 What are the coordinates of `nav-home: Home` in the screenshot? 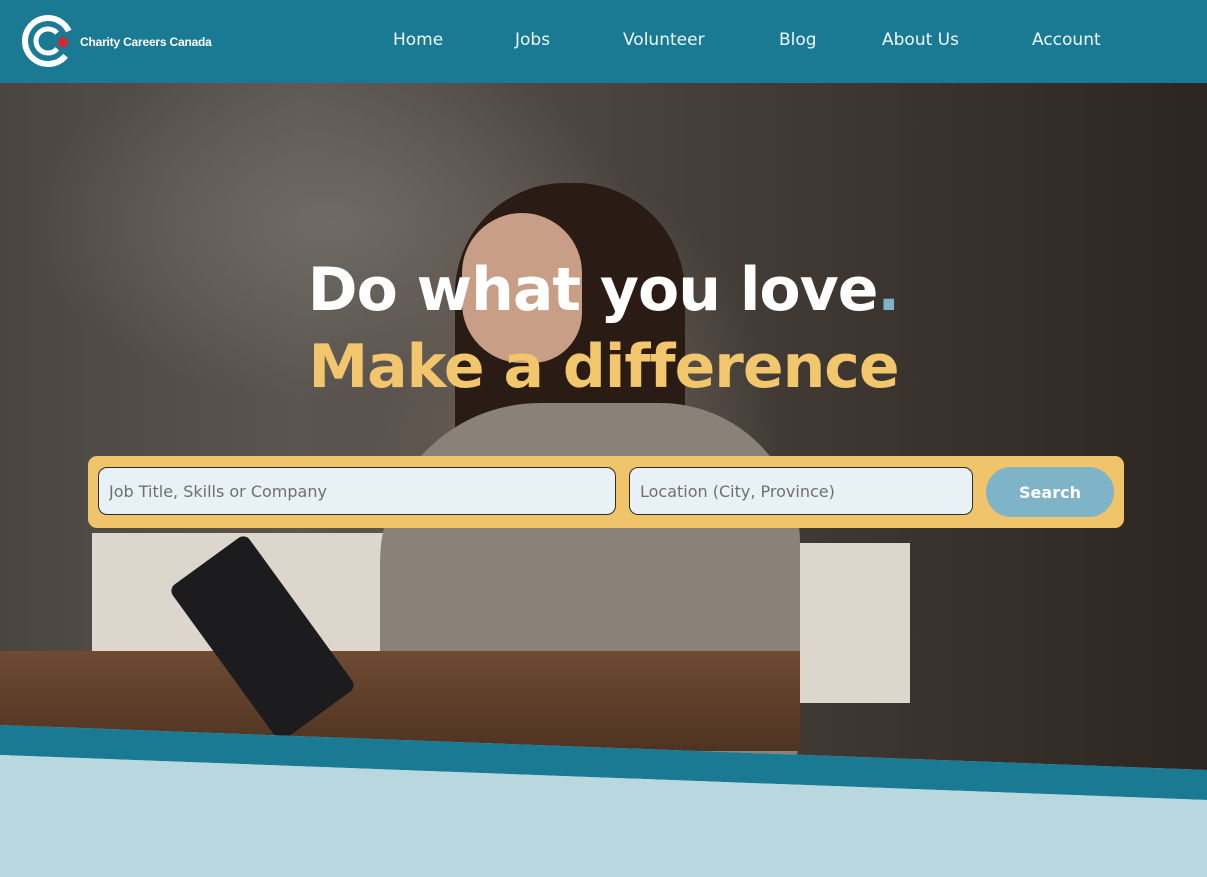 It's located at (418, 40).